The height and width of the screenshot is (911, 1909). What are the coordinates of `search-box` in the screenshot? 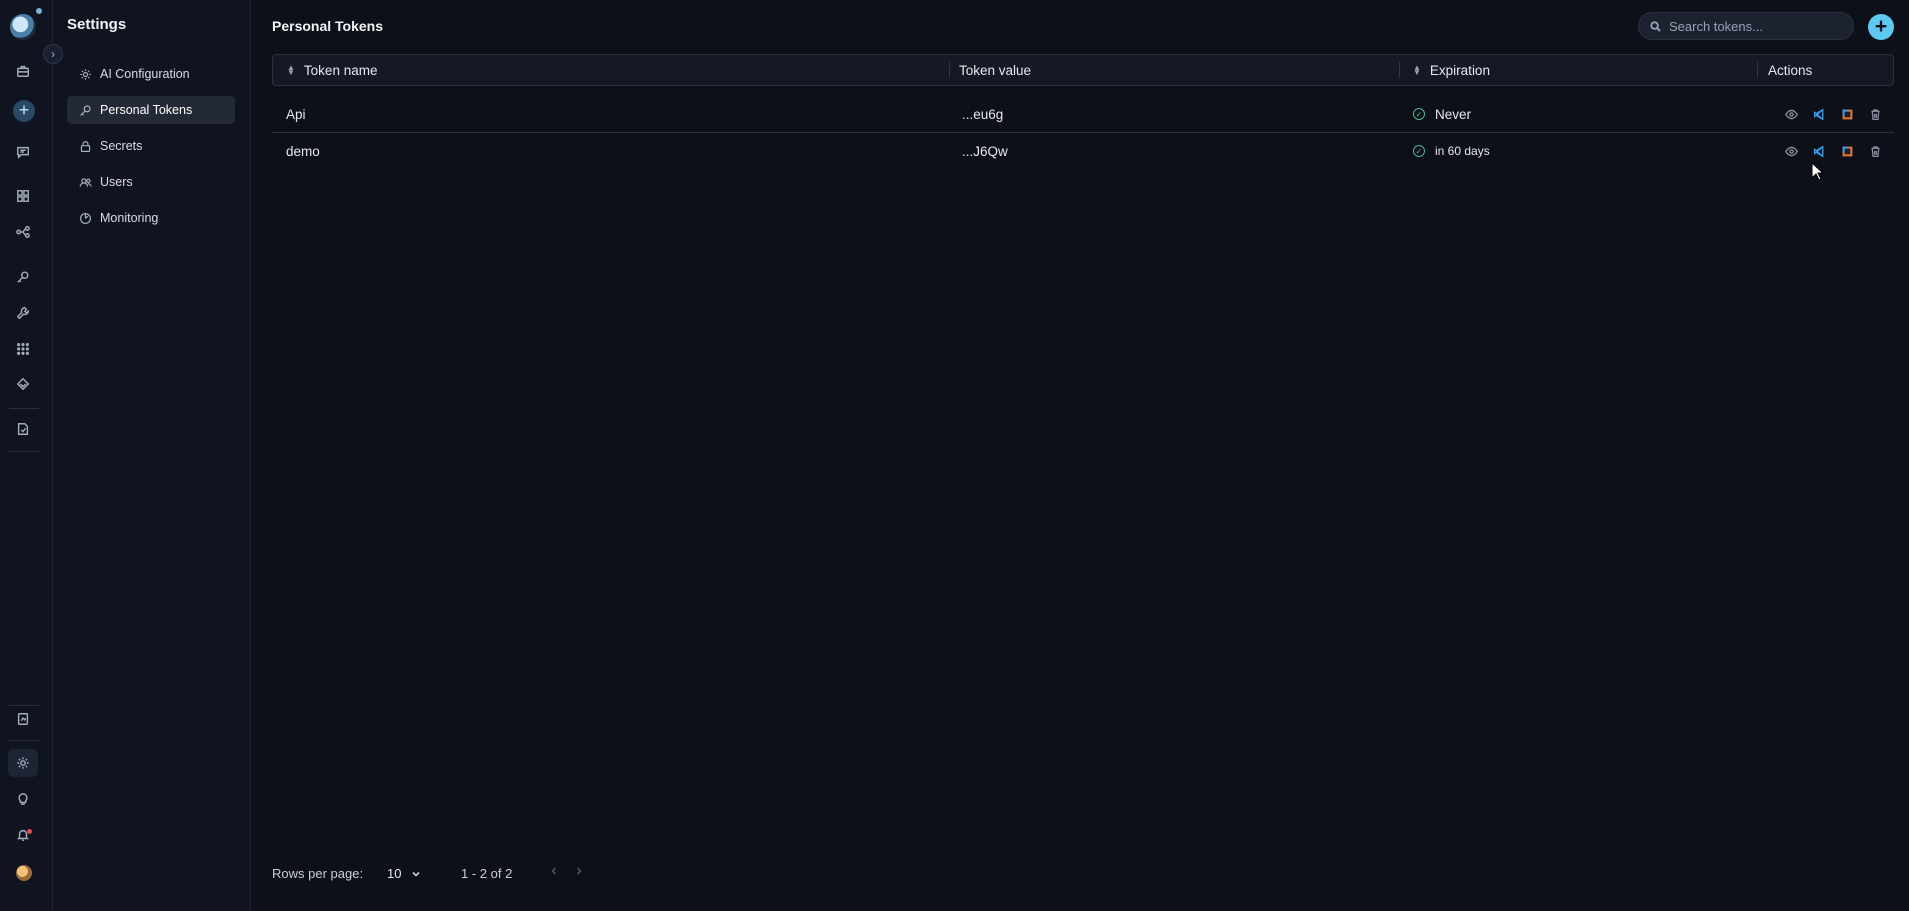 It's located at (1746, 26).